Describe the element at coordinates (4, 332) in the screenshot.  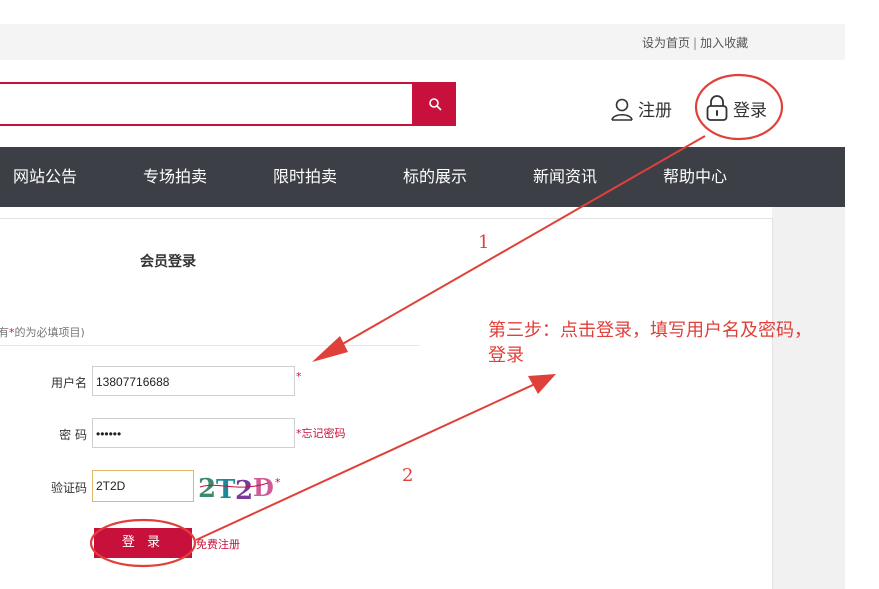
I see `required-note-prefix: 有` at that location.